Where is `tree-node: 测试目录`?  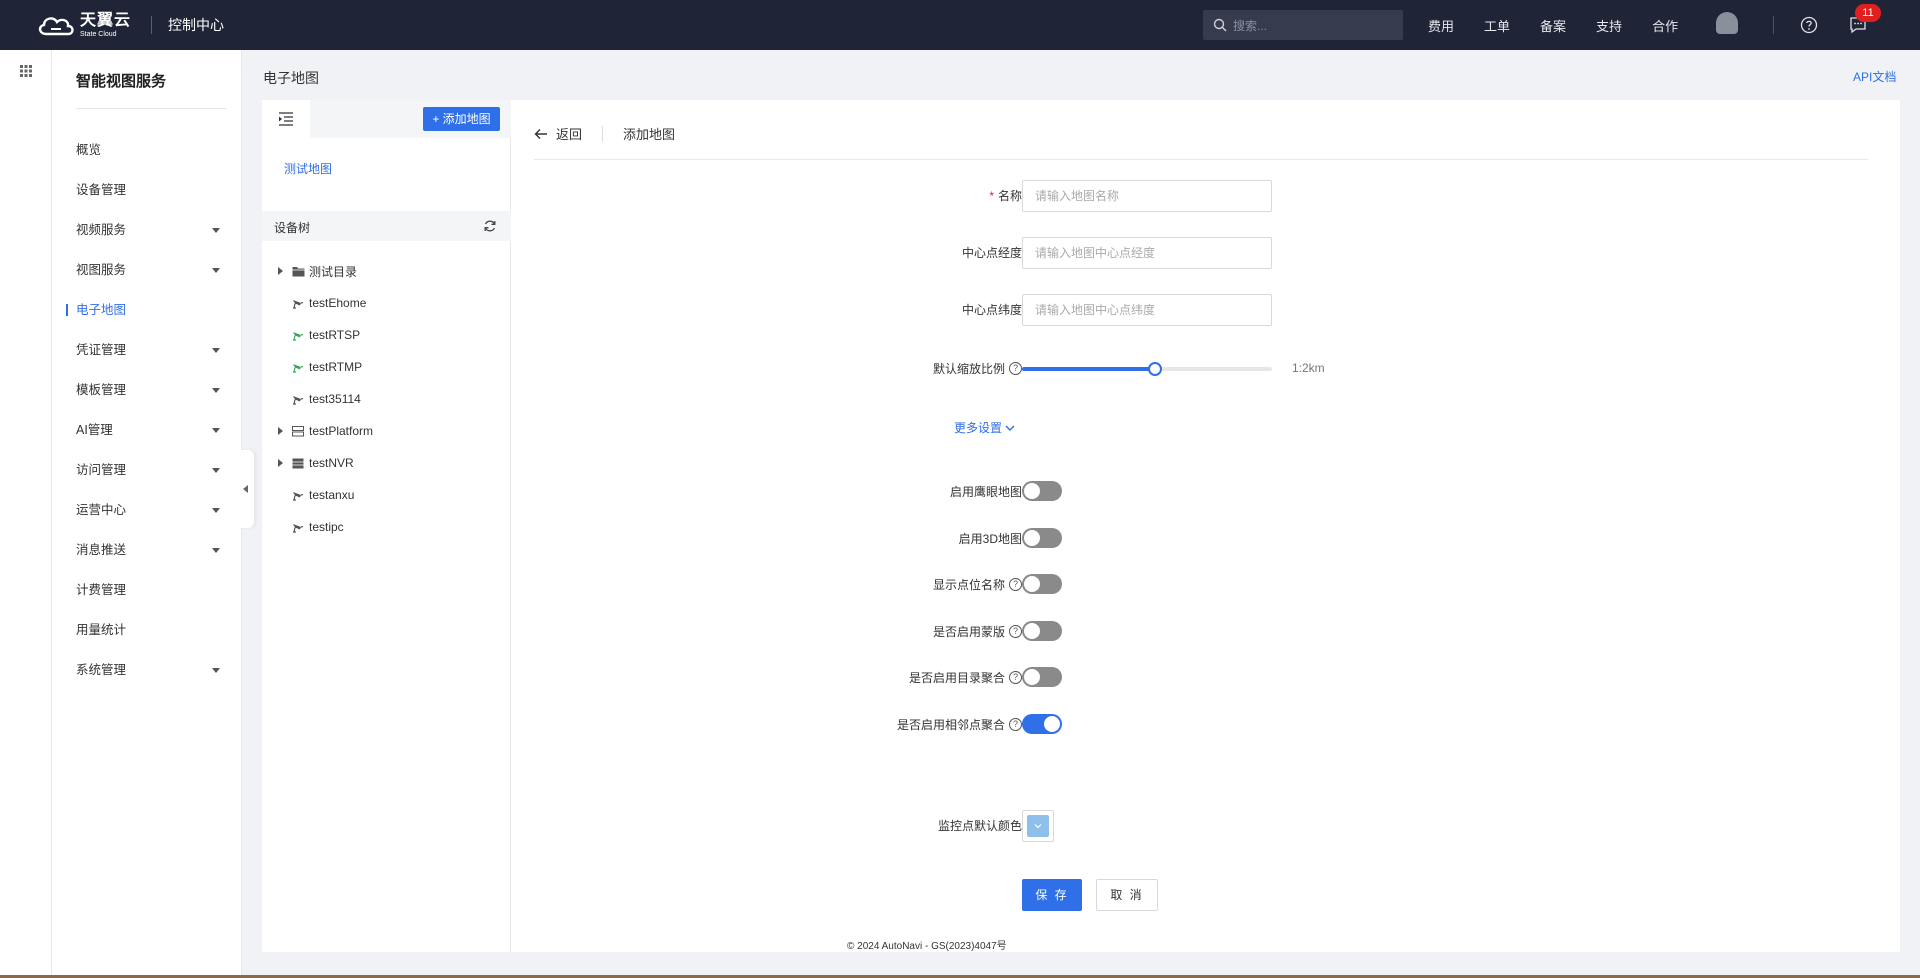
tree-node: 测试目录 is located at coordinates (386, 271).